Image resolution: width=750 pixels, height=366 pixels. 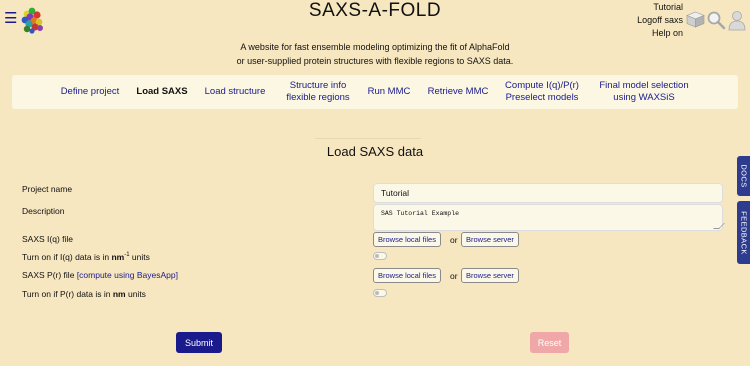 I want to click on nav-label-line2: flexible regions, so click(x=318, y=97).